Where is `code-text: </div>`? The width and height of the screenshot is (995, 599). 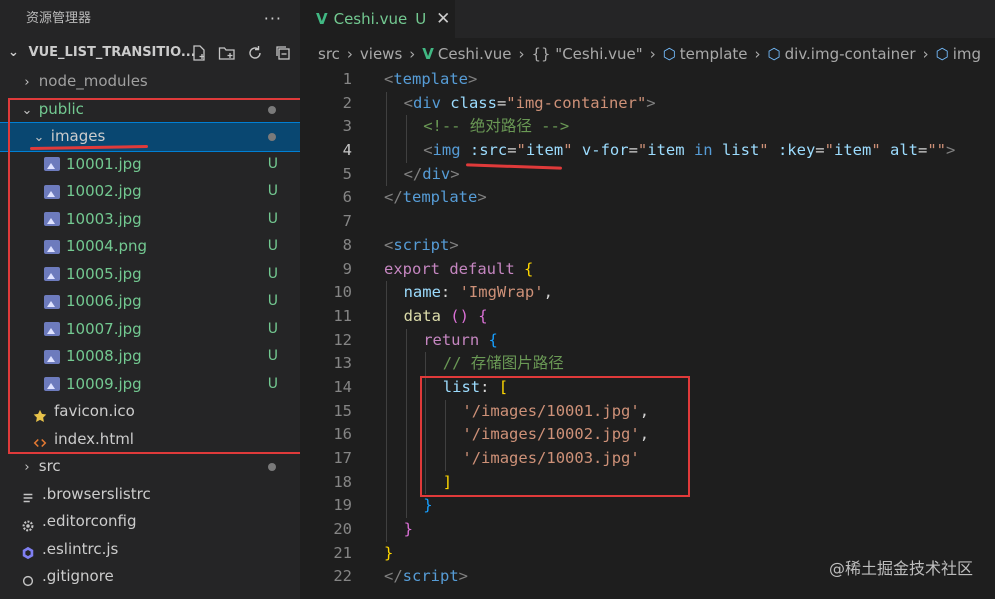 code-text: </div> is located at coordinates (432, 175).